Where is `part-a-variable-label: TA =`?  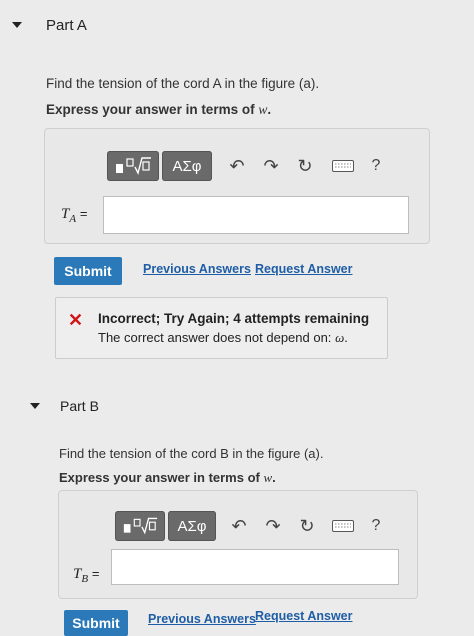 part-a-variable-label: TA = is located at coordinates (74, 215).